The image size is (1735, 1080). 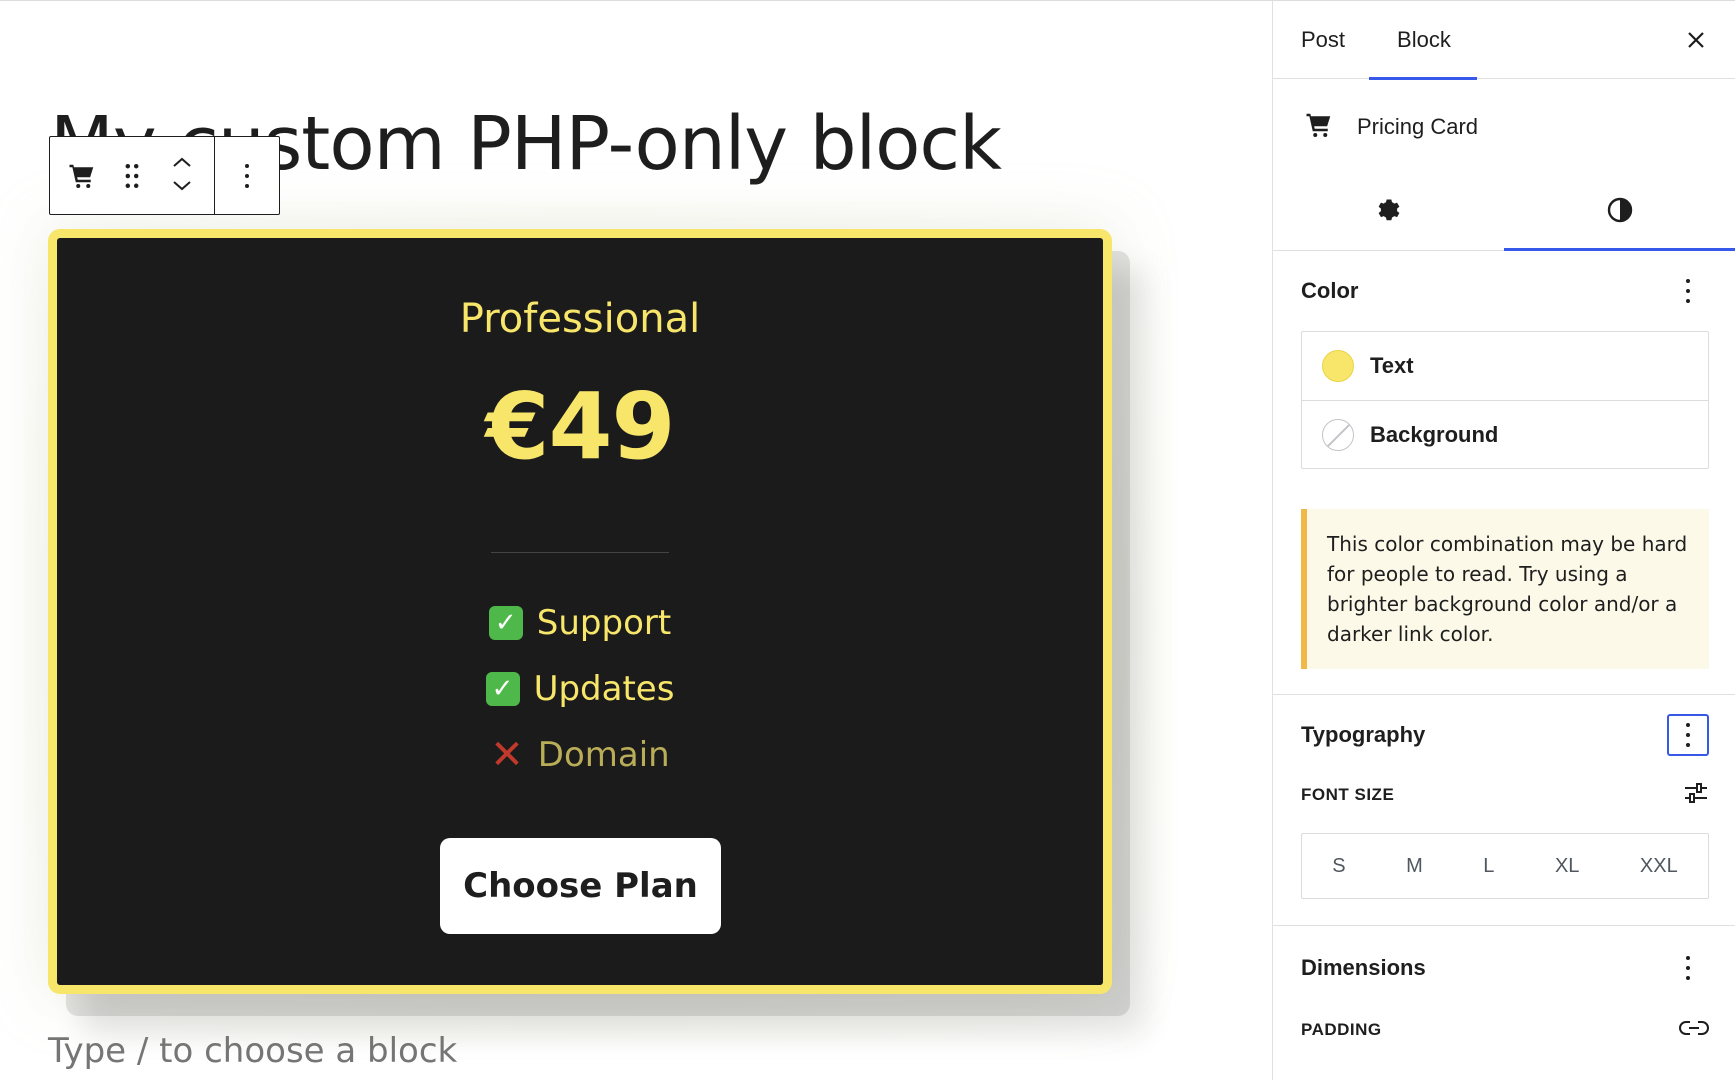 I want to click on block-card-title: Pricing Card, so click(x=1418, y=126).